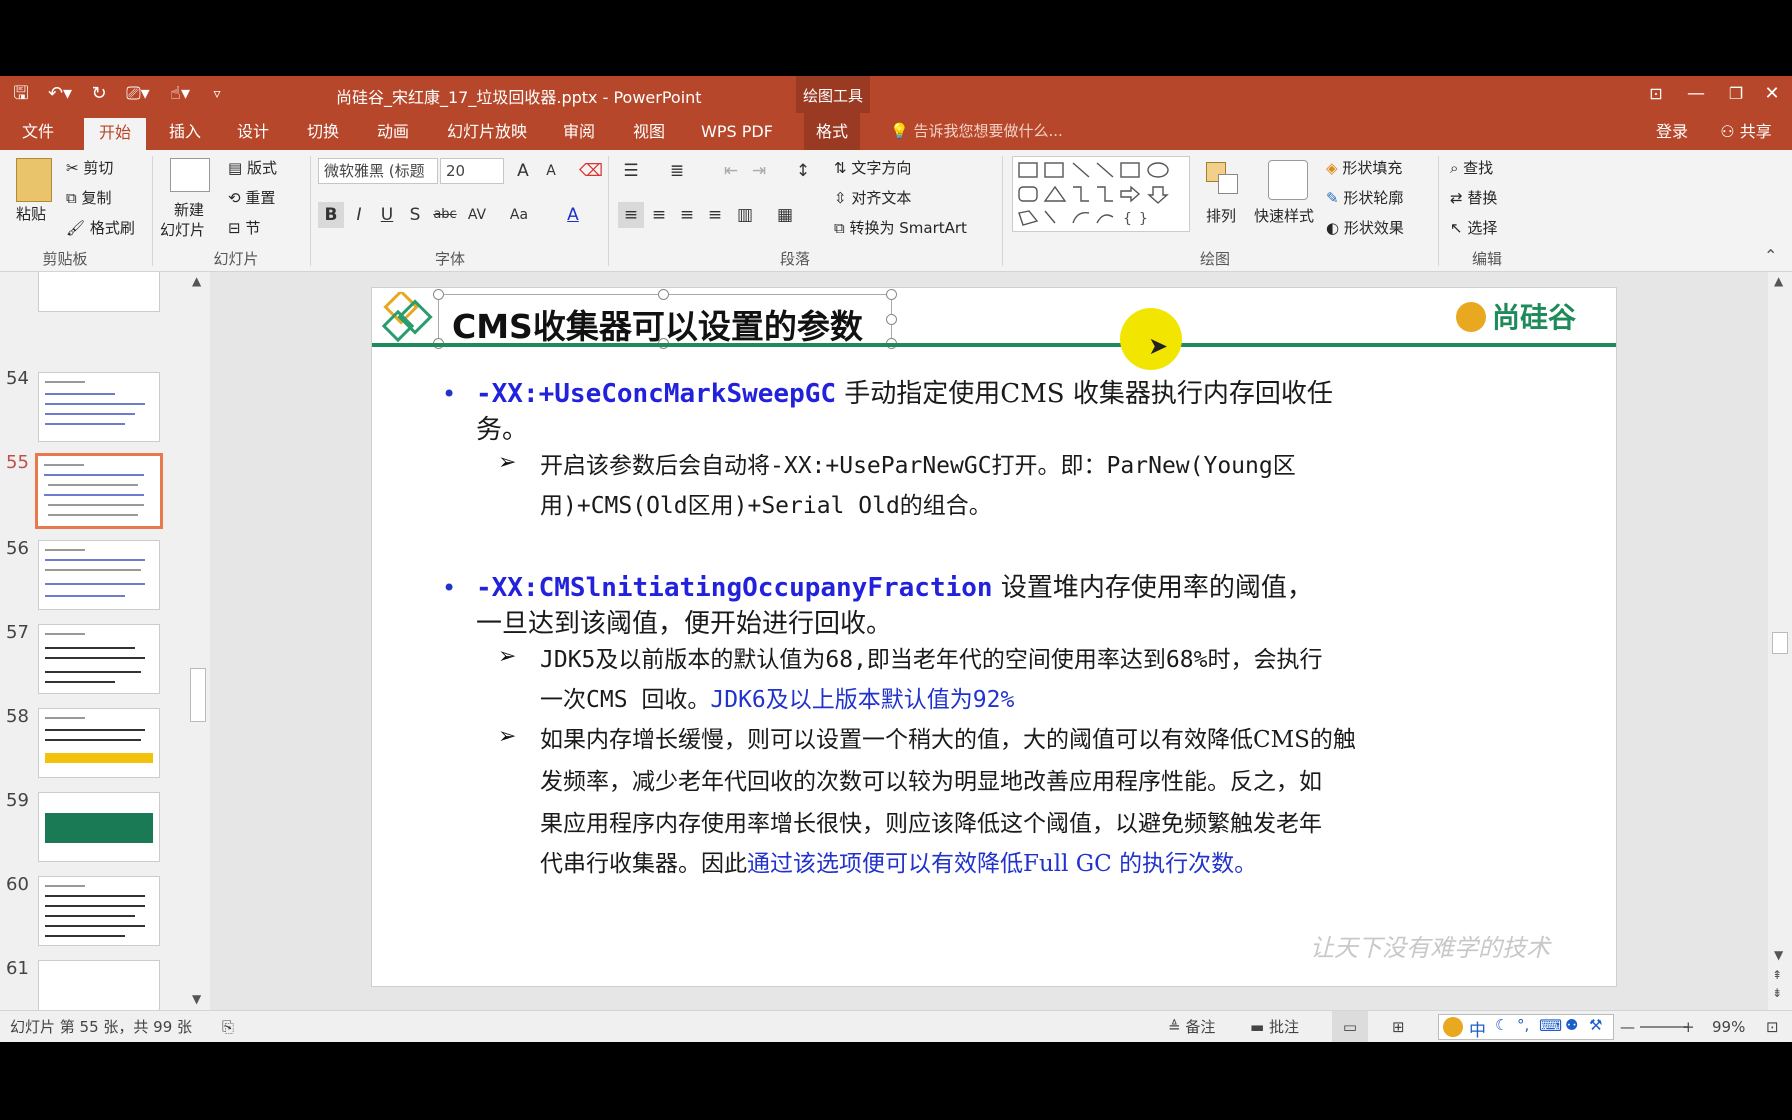  I want to click on arrange-icon, so click(1222, 179).